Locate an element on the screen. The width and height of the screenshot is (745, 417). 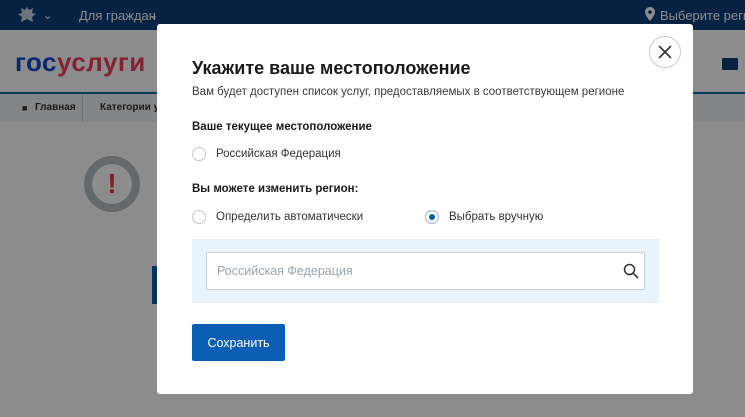
close-icon is located at coordinates (665, 52).